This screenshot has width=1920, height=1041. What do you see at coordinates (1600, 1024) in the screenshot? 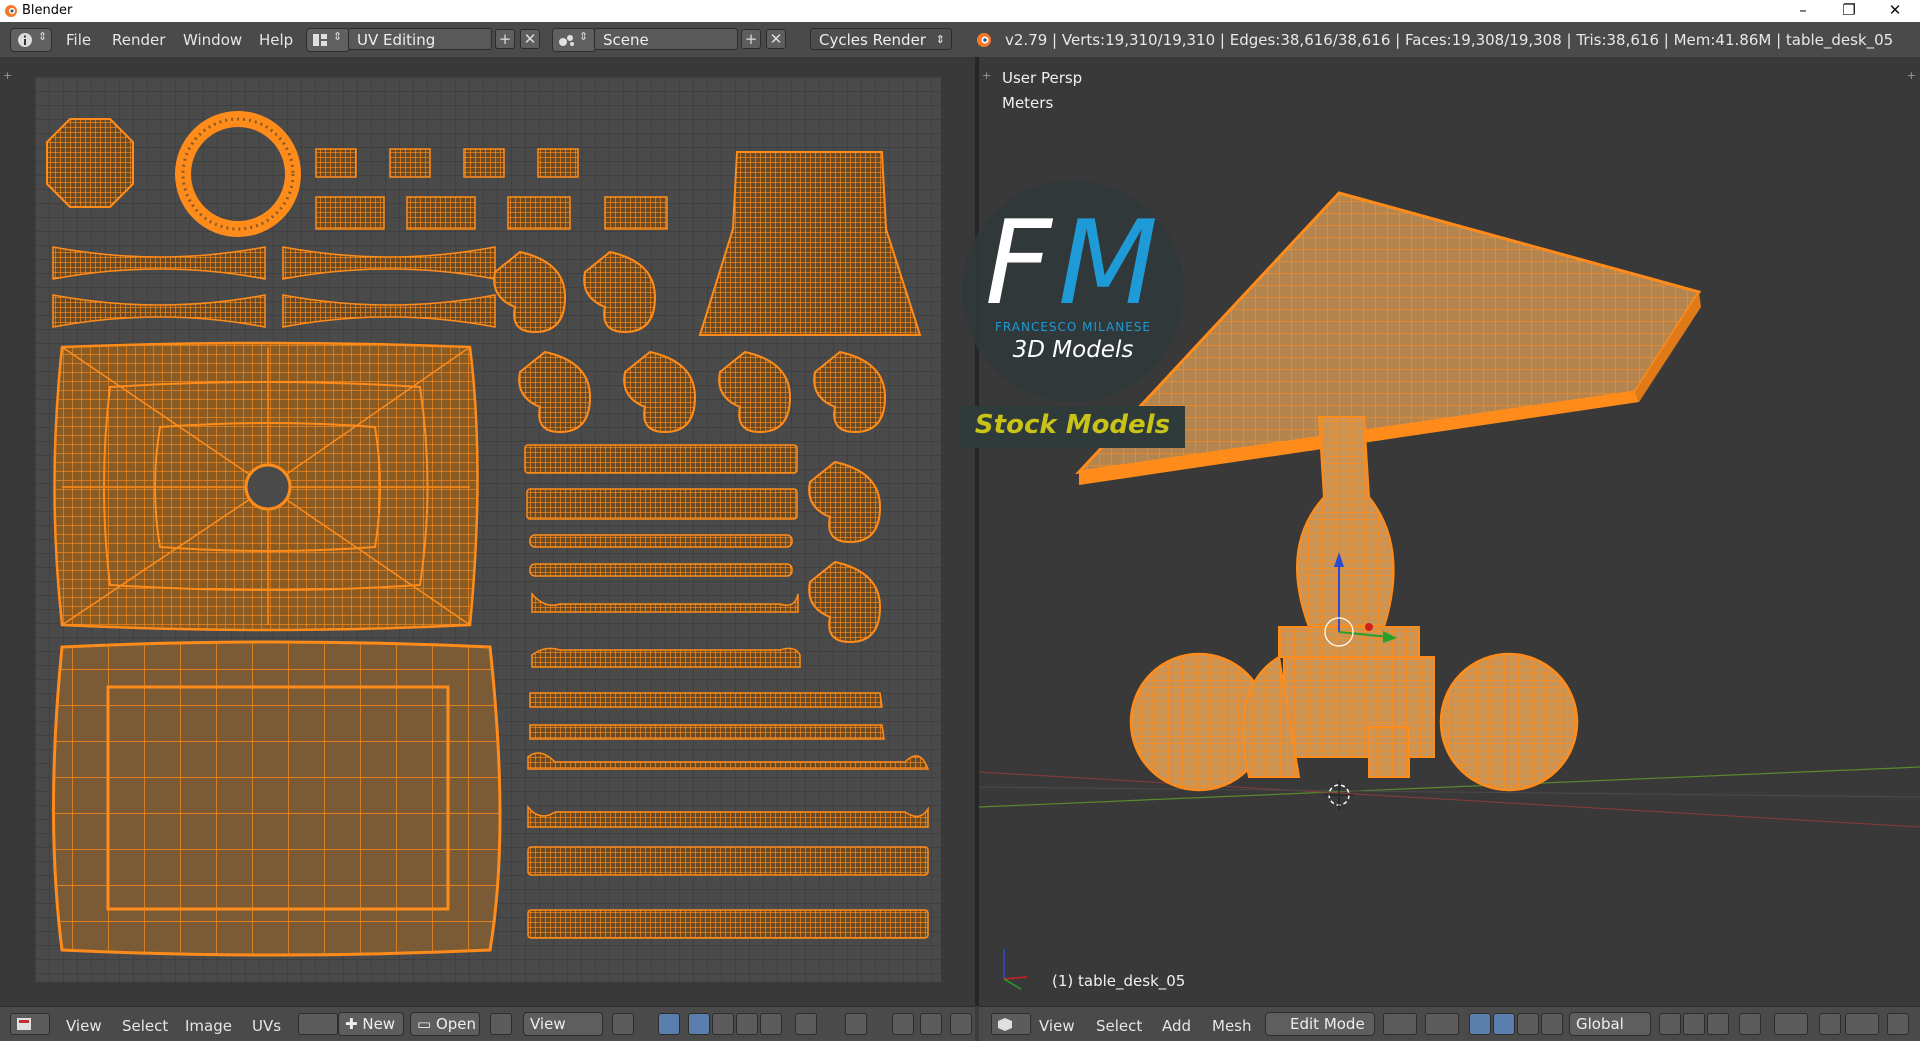
I see `orientation-label: Global` at bounding box center [1600, 1024].